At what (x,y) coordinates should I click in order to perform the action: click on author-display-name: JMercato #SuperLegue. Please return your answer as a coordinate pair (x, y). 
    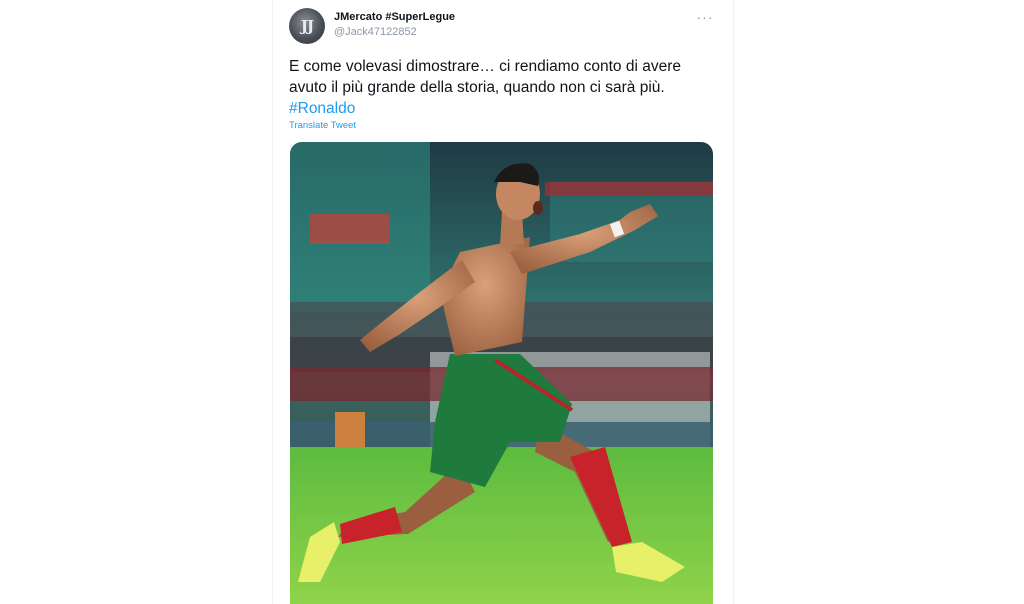
    Looking at the image, I should click on (394, 17).